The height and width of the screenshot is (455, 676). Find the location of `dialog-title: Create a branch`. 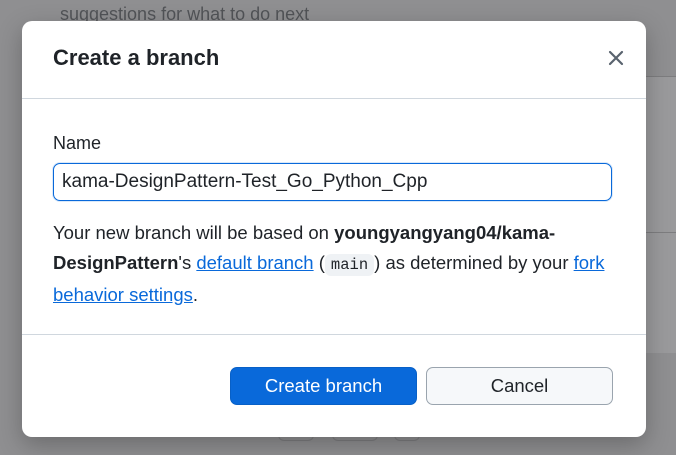

dialog-title: Create a branch is located at coordinates (136, 57).